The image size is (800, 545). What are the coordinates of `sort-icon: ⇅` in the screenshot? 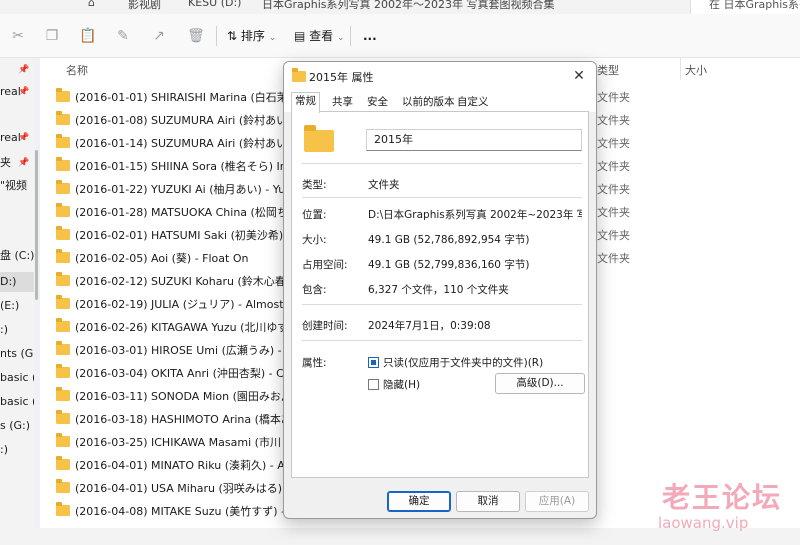 It's located at (232, 36).